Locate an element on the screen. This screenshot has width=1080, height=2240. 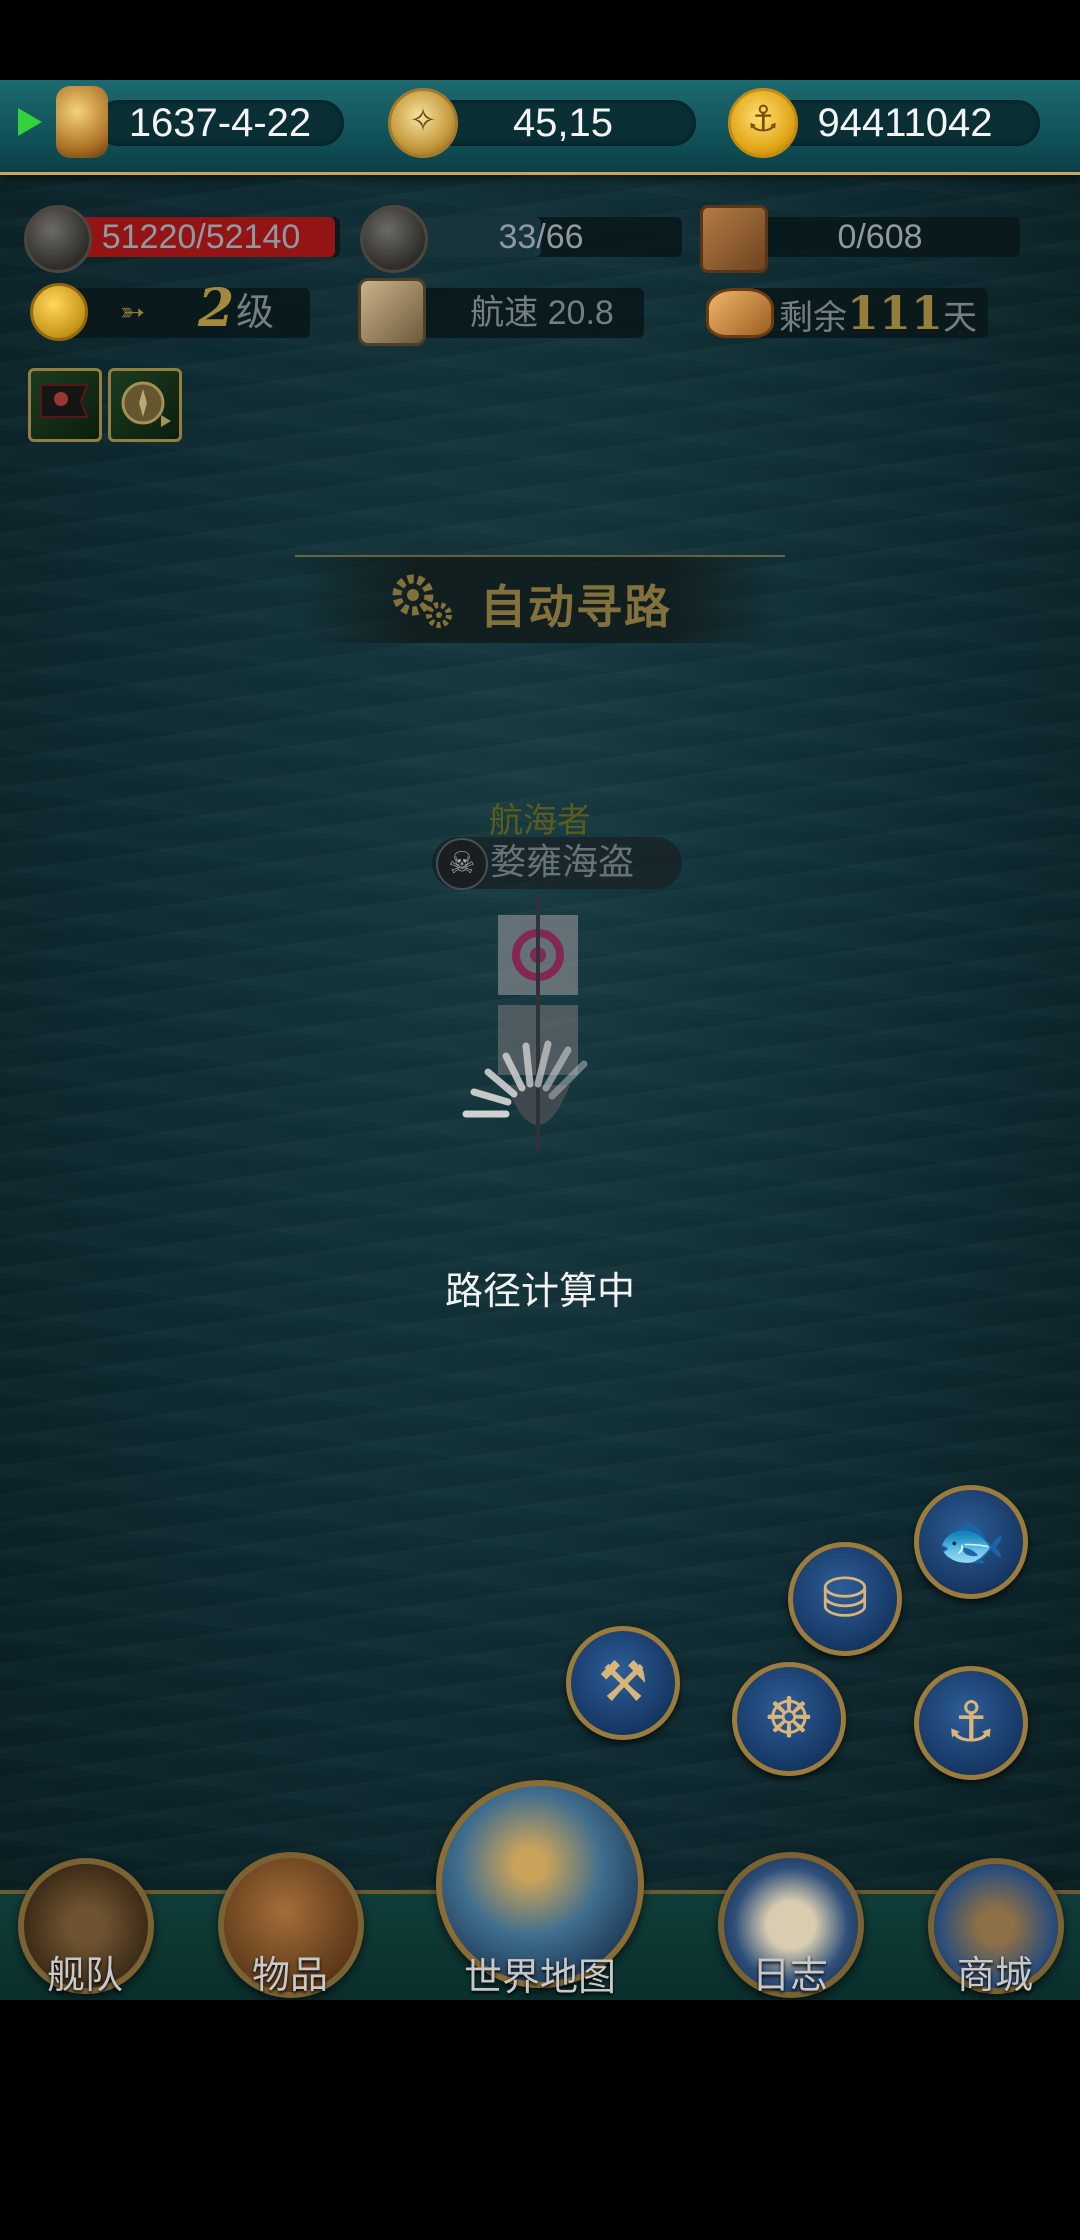
auto-path-banner: 自动寻路 is located at coordinates (540, 599).